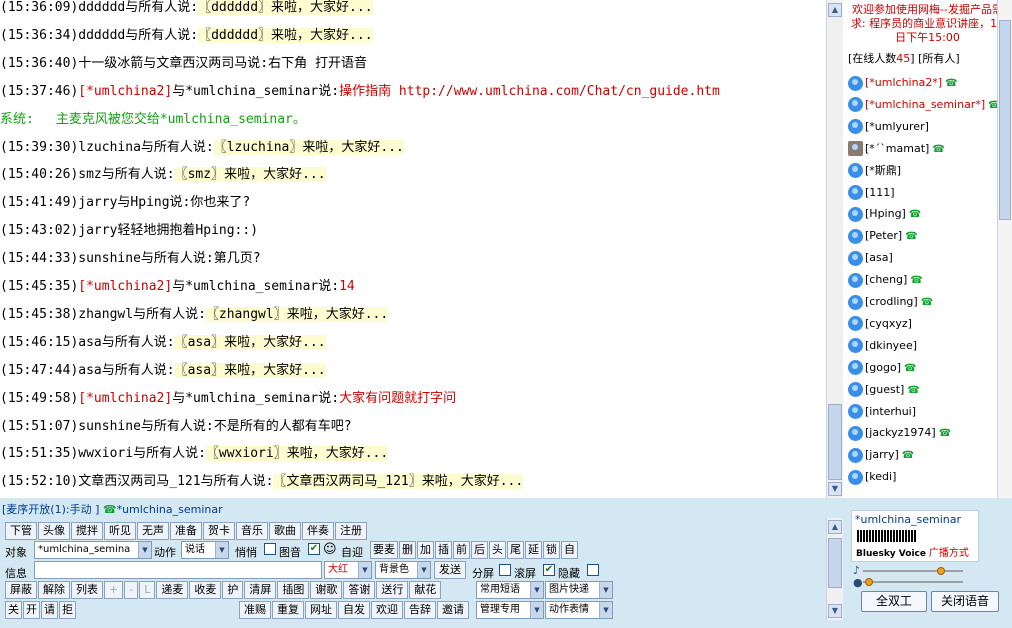  What do you see at coordinates (54, 590) in the screenshot?
I see `toolbar-button: 解除` at bounding box center [54, 590].